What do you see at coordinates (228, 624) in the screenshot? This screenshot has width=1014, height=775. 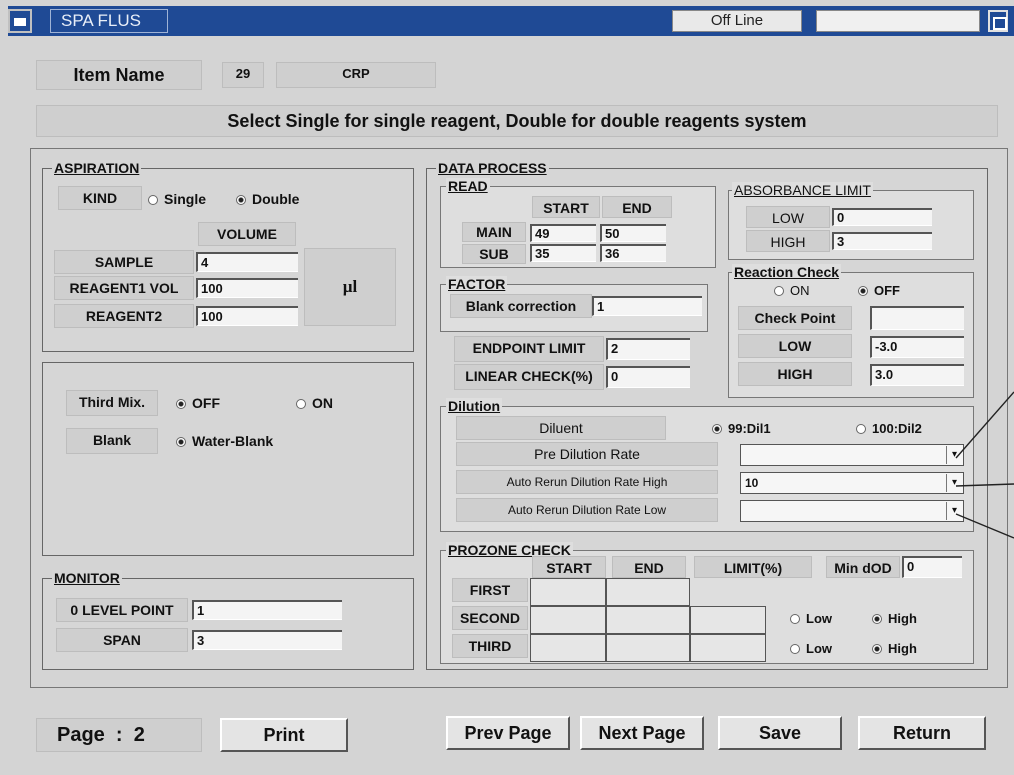 I see `monitor-panel` at bounding box center [228, 624].